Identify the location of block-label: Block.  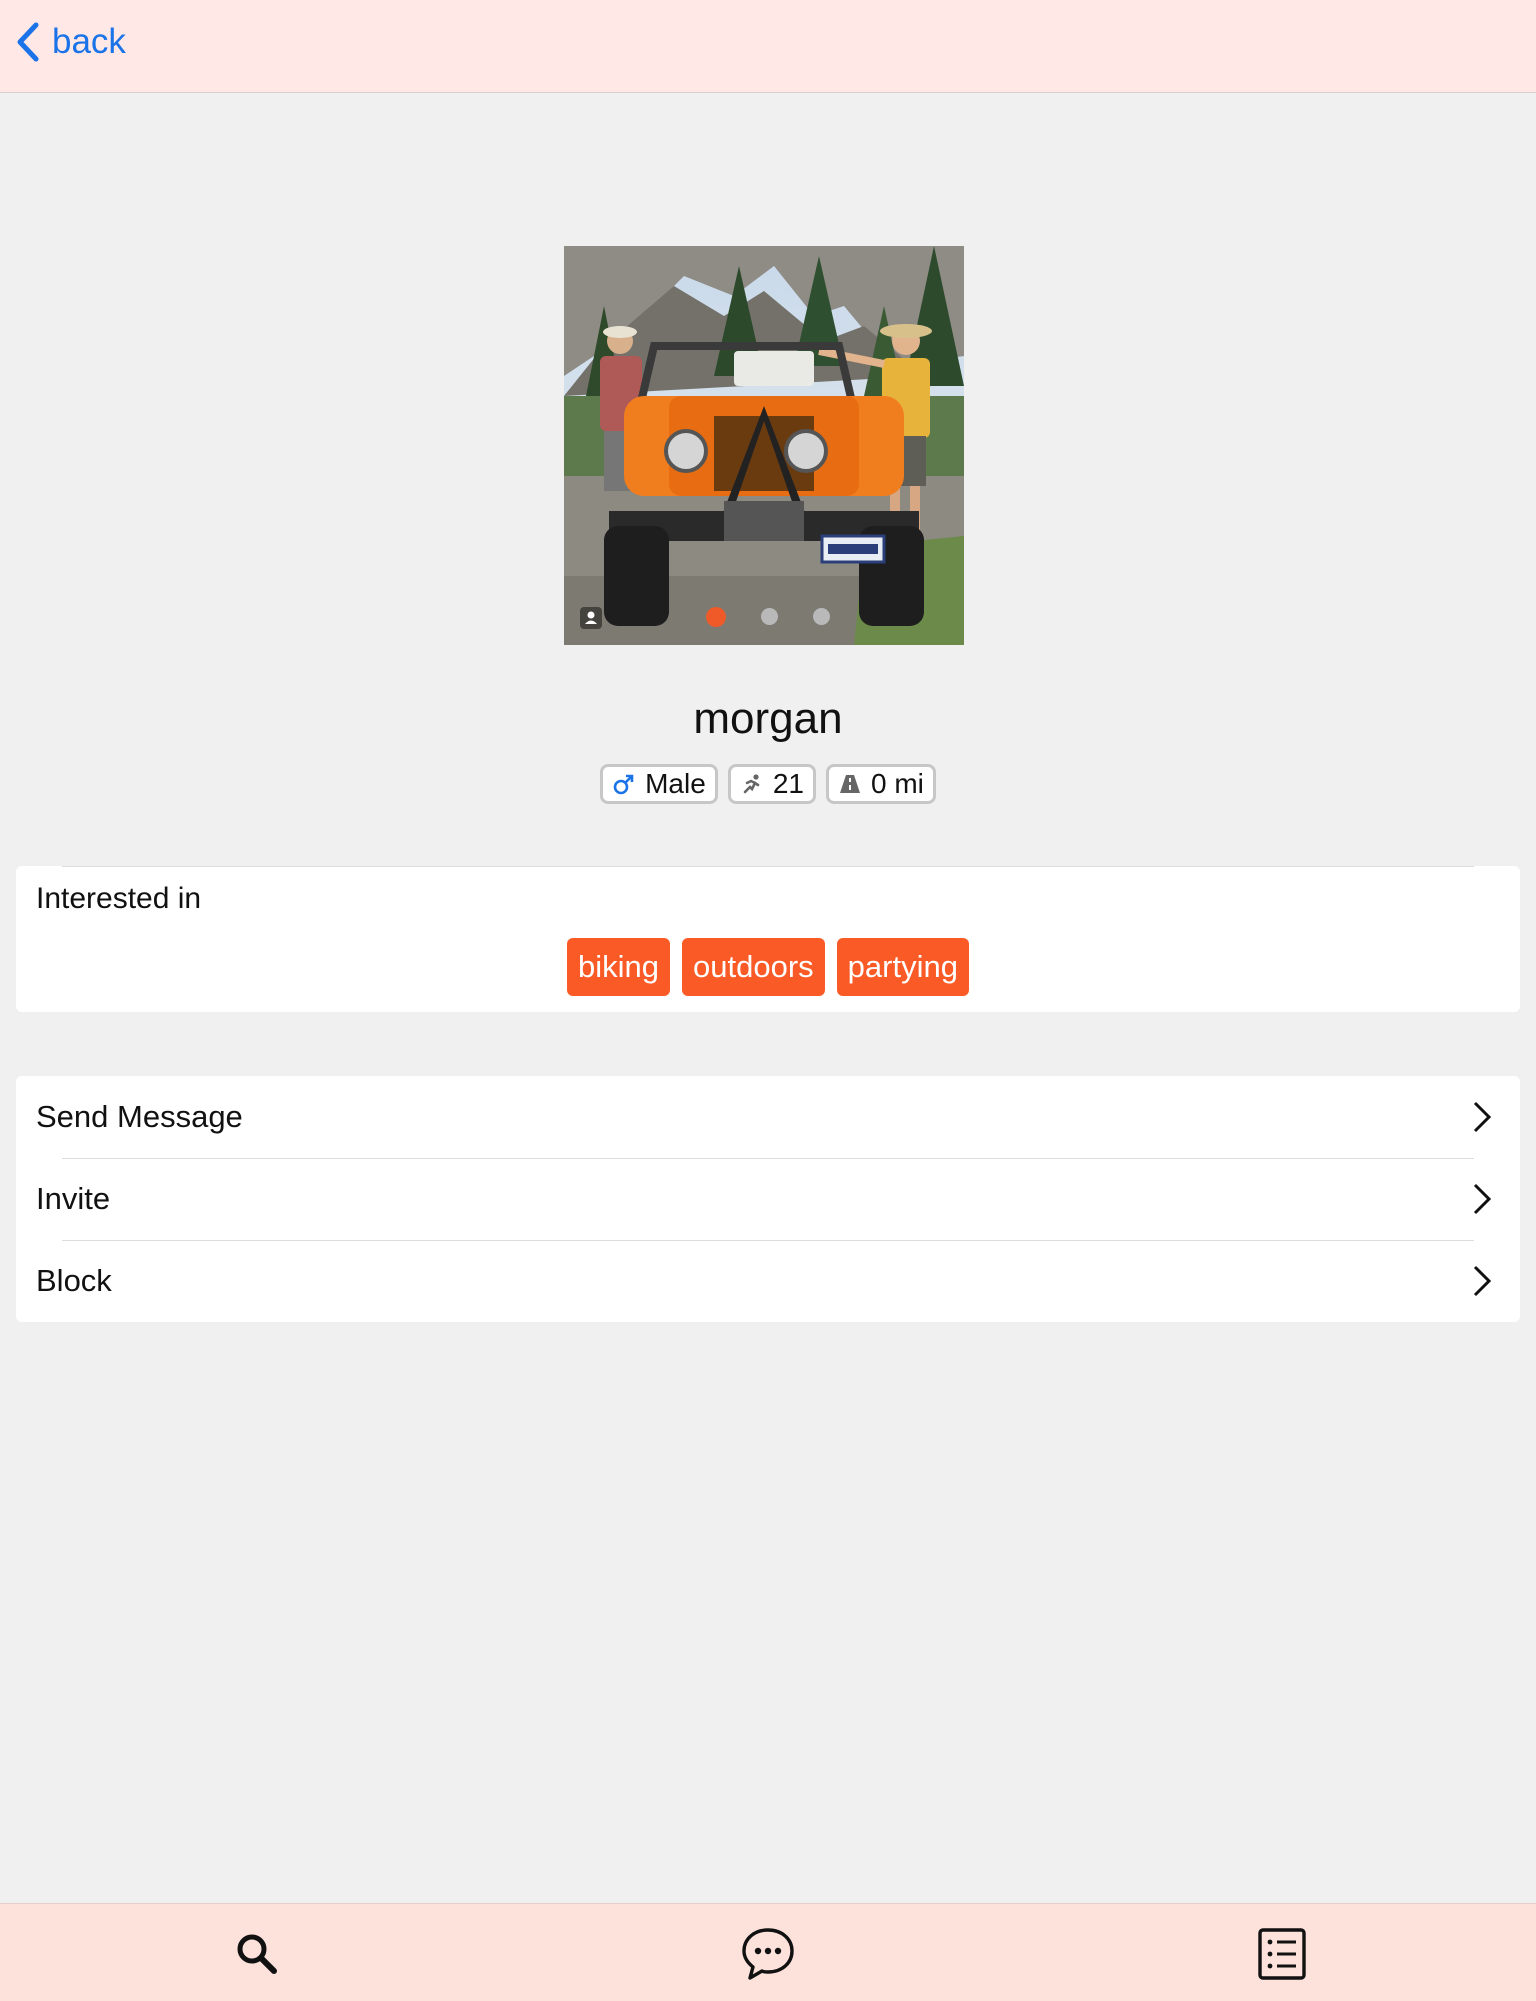
(74, 1280).